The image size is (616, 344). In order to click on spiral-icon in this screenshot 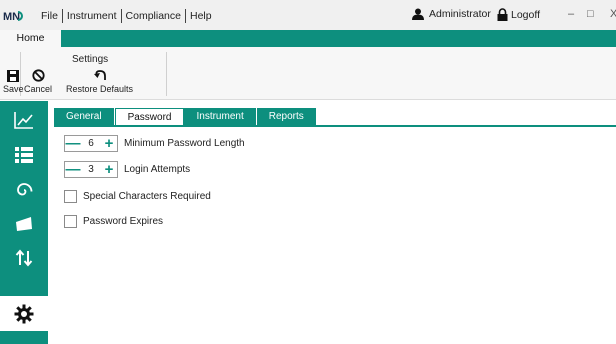, I will do `click(25, 189)`.